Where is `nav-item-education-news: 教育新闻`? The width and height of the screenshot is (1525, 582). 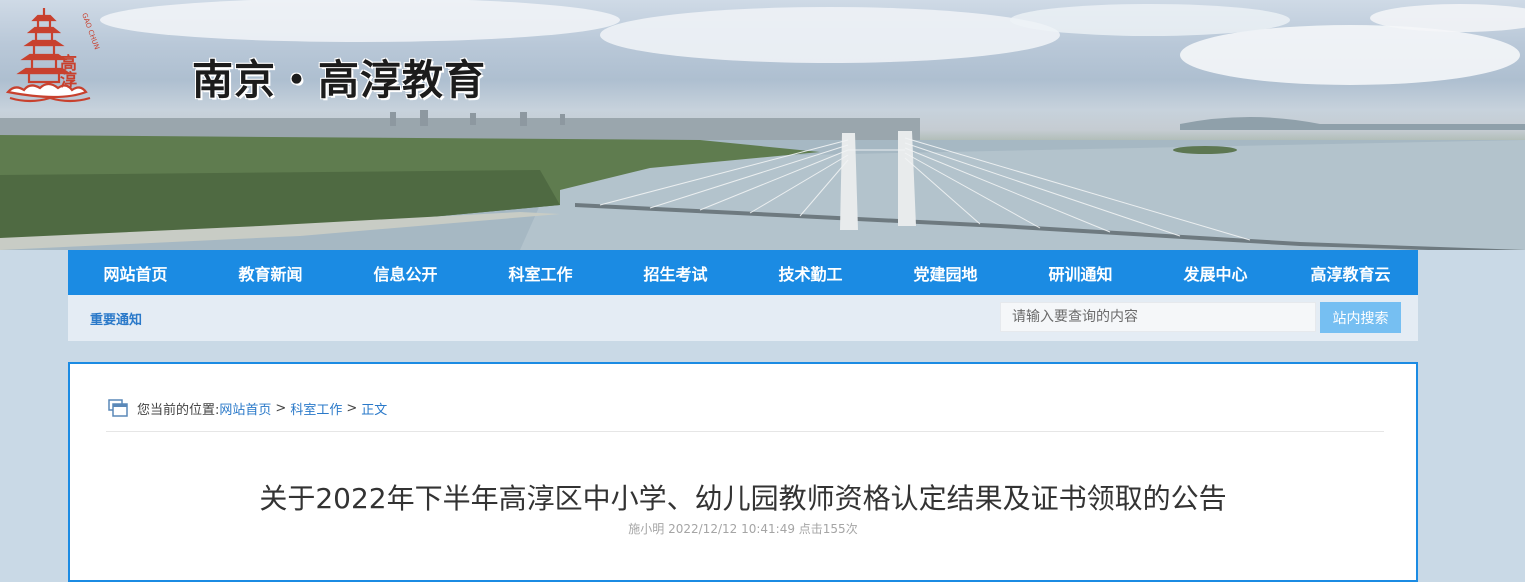 nav-item-education-news: 教育新闻 is located at coordinates (270, 272).